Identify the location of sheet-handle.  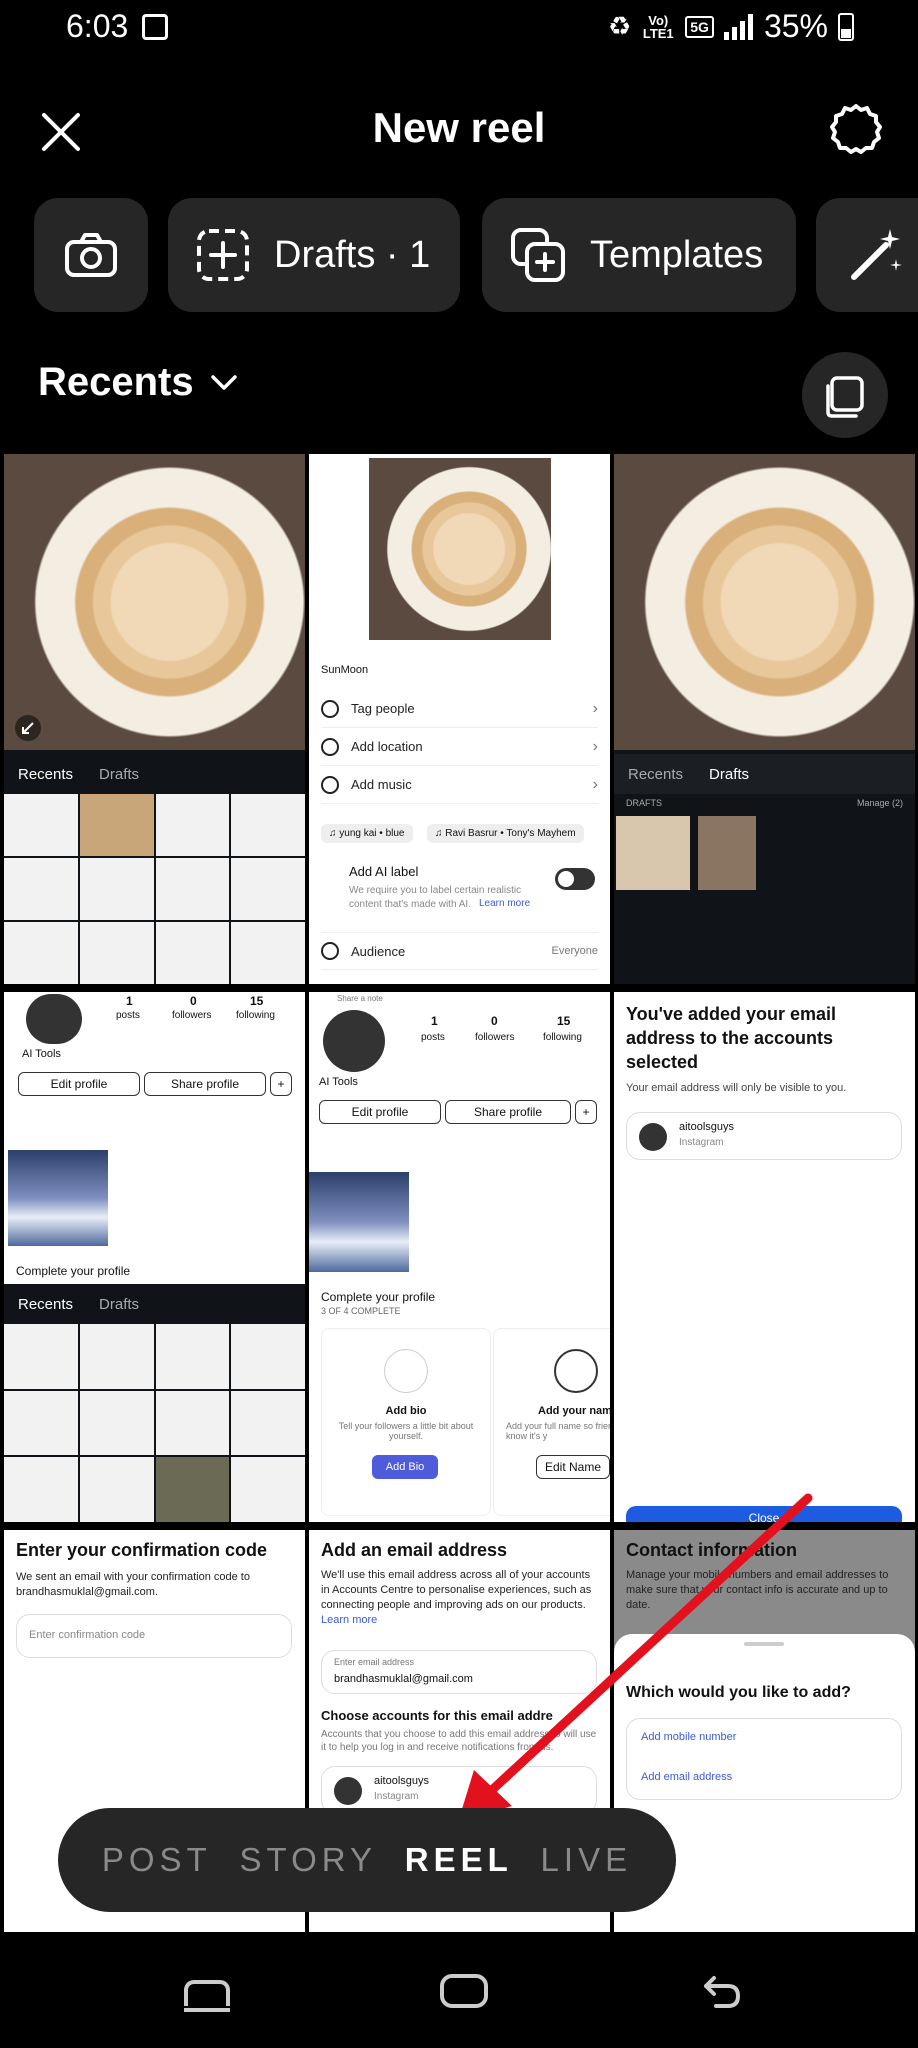
(764, 1644).